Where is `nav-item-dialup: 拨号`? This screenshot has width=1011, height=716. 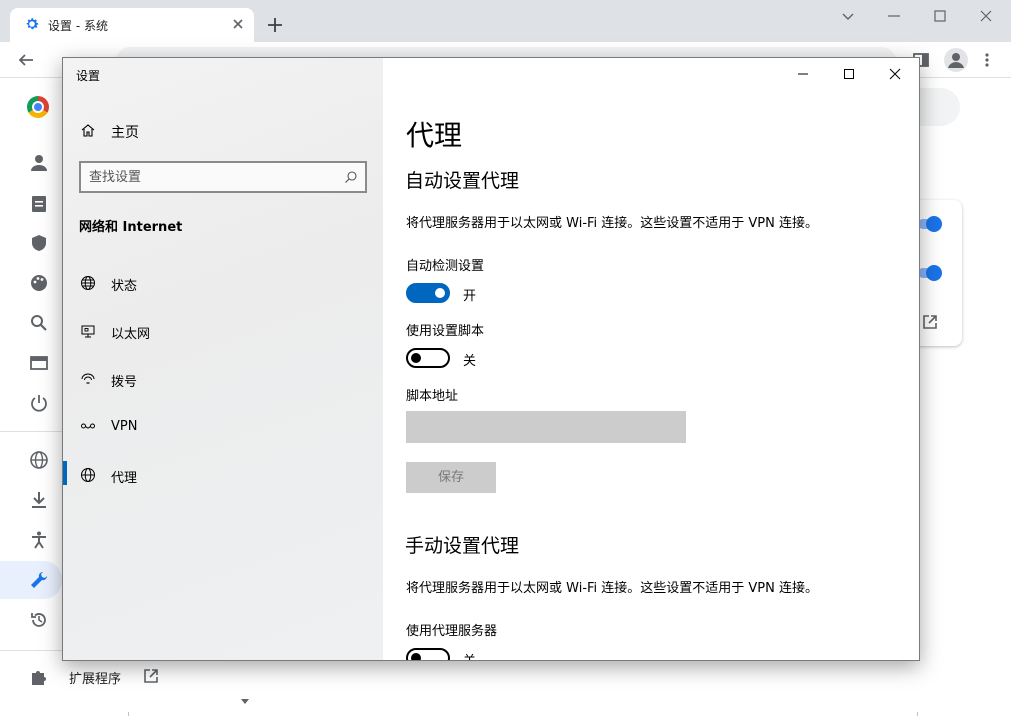
nav-item-dialup: 拨号 is located at coordinates (223, 379).